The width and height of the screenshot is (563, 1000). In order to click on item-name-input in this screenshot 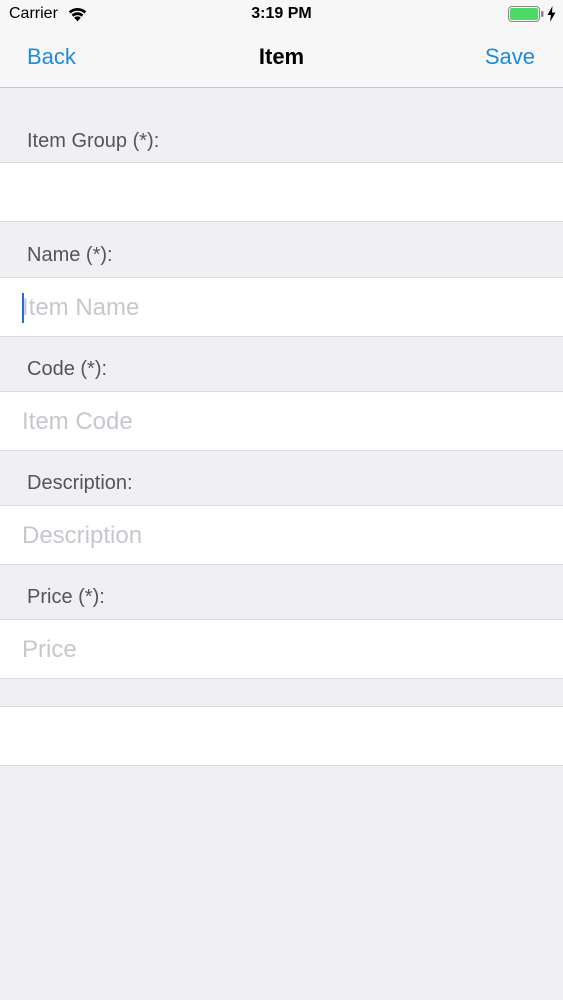, I will do `click(282, 308)`.